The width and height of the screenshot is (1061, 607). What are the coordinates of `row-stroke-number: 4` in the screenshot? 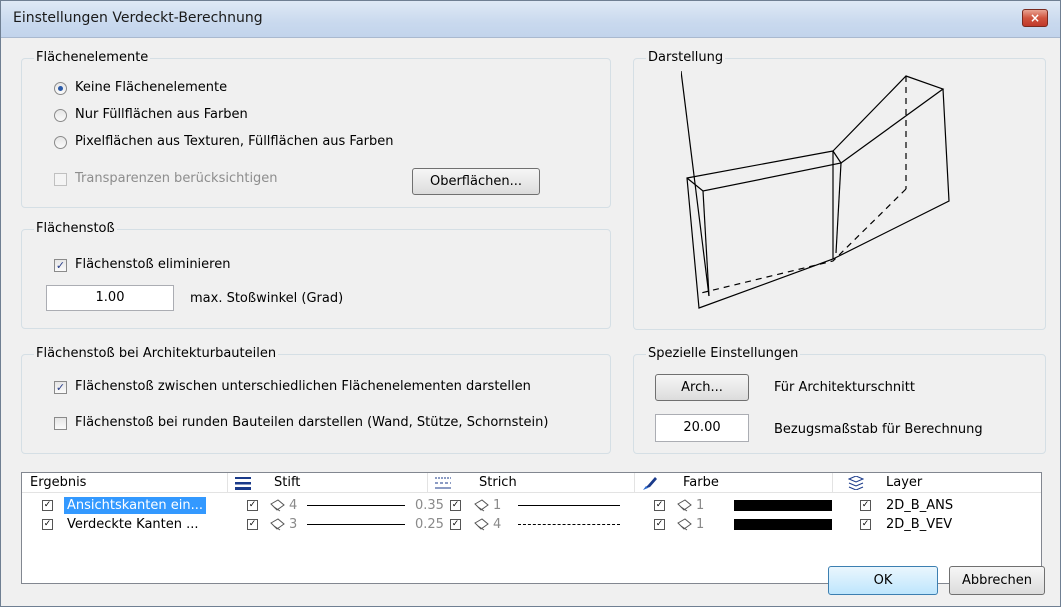 It's located at (497, 524).